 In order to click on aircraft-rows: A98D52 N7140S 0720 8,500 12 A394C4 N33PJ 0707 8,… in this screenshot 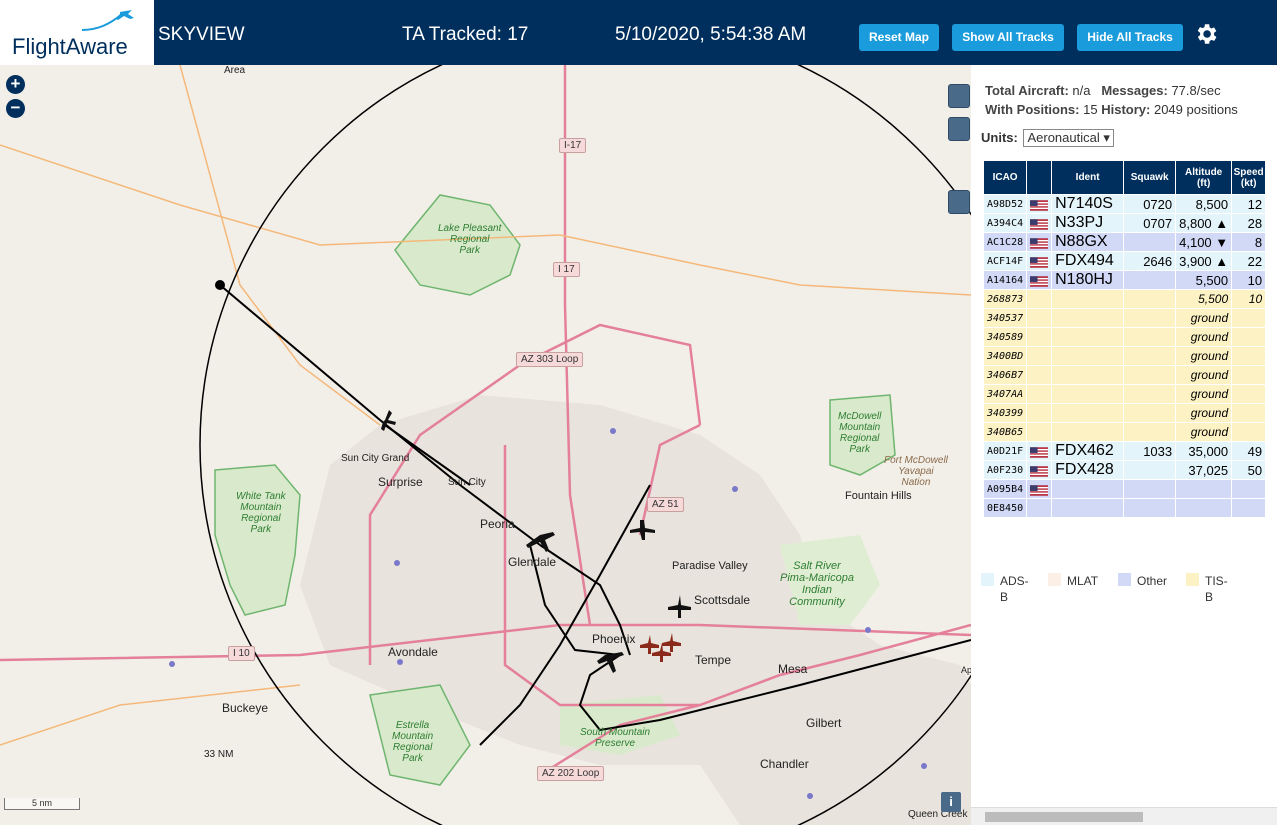, I will do `click(1124, 356)`.